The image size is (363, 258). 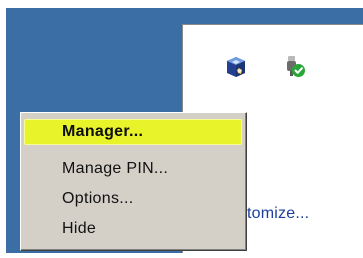 What do you see at coordinates (133, 228) in the screenshot?
I see `menu-item-hide: Hide` at bounding box center [133, 228].